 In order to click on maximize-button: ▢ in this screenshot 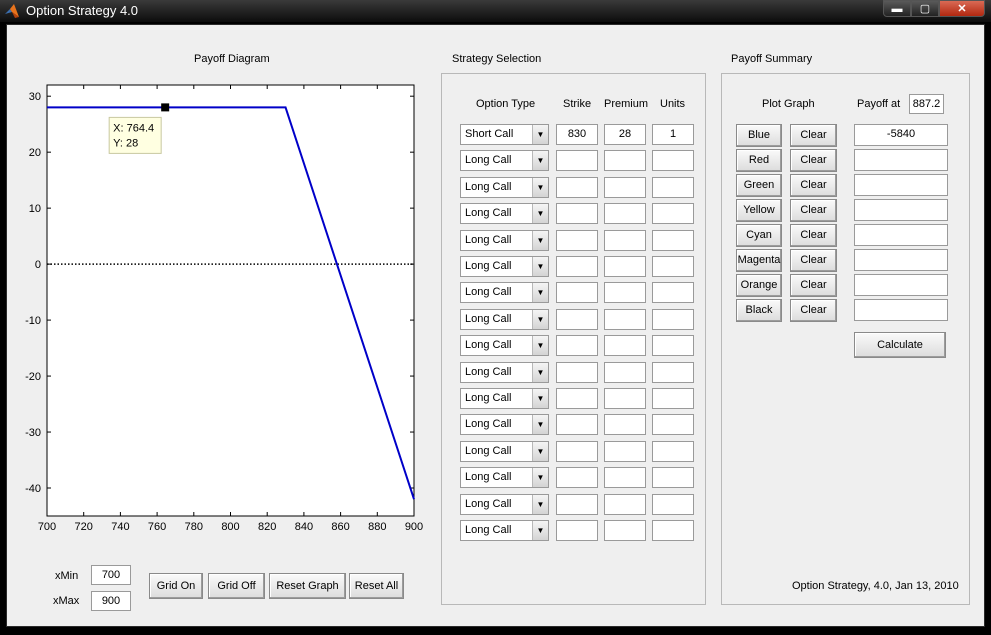, I will do `click(925, 8)`.